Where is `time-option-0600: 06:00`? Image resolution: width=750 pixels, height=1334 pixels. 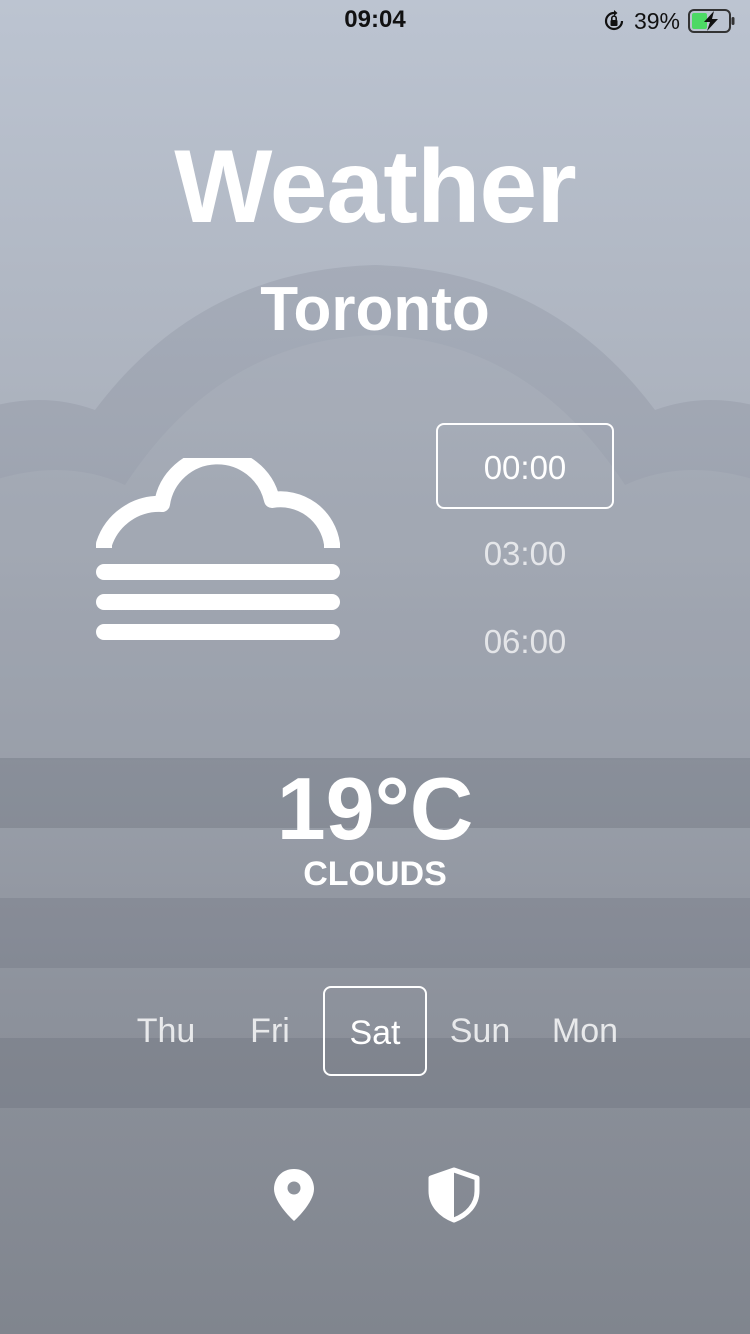 time-option-0600: 06:00 is located at coordinates (525, 642).